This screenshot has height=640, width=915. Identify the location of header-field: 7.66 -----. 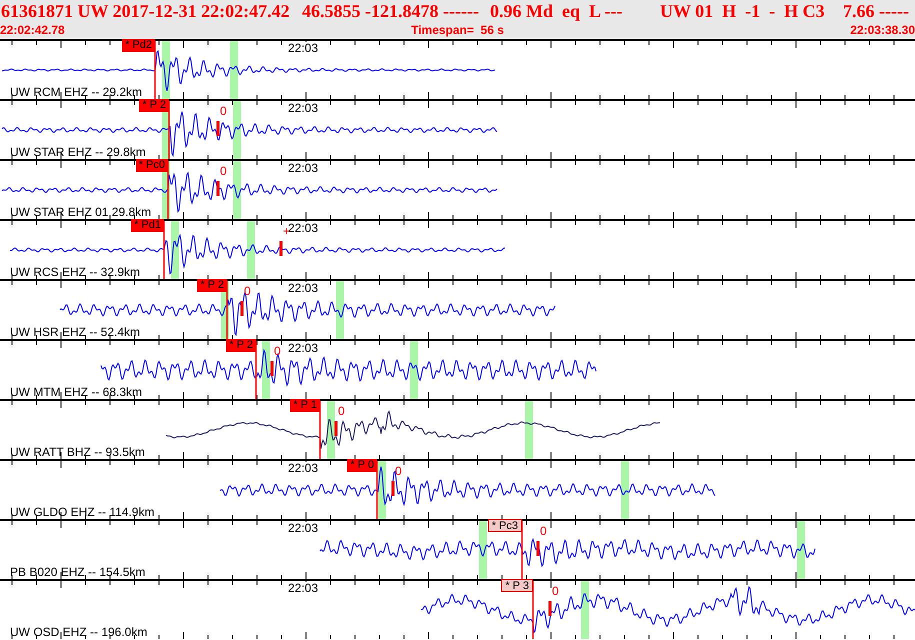
(876, 11).